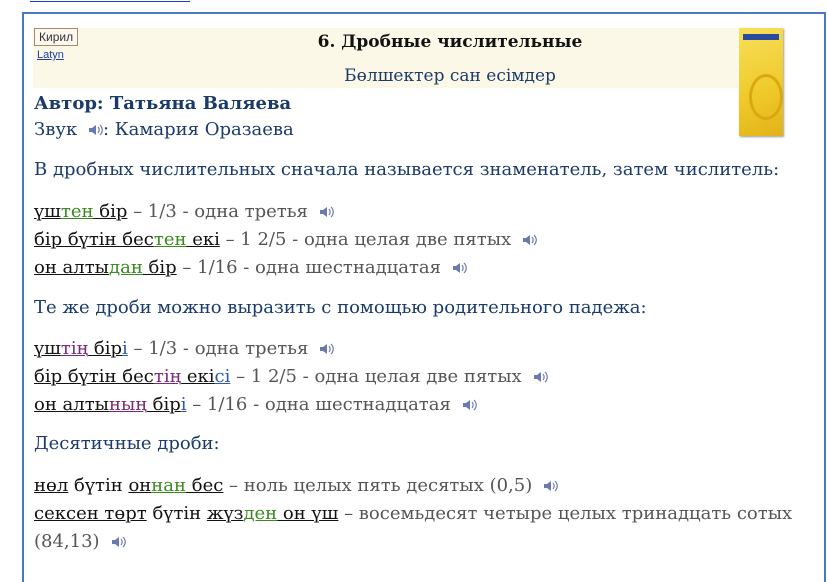  Describe the element at coordinates (50, 55) in the screenshot. I see `latyn-link: Latyn` at that location.